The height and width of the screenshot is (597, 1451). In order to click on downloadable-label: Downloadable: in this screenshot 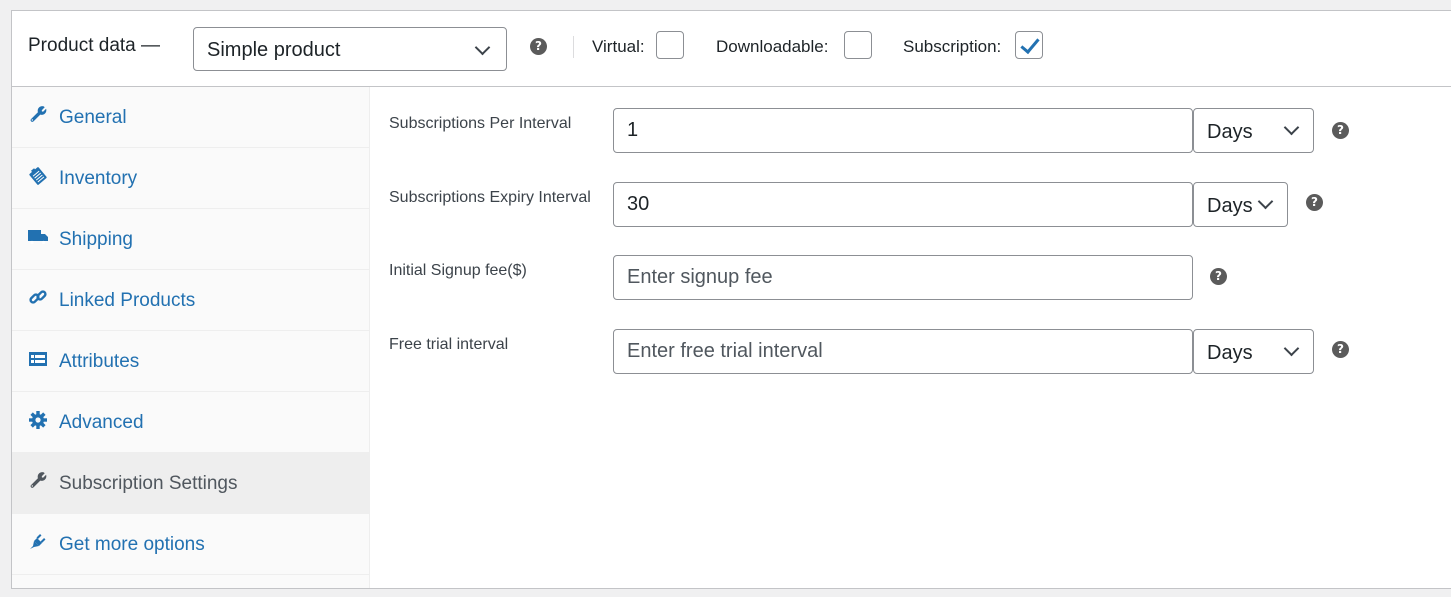, I will do `click(772, 46)`.